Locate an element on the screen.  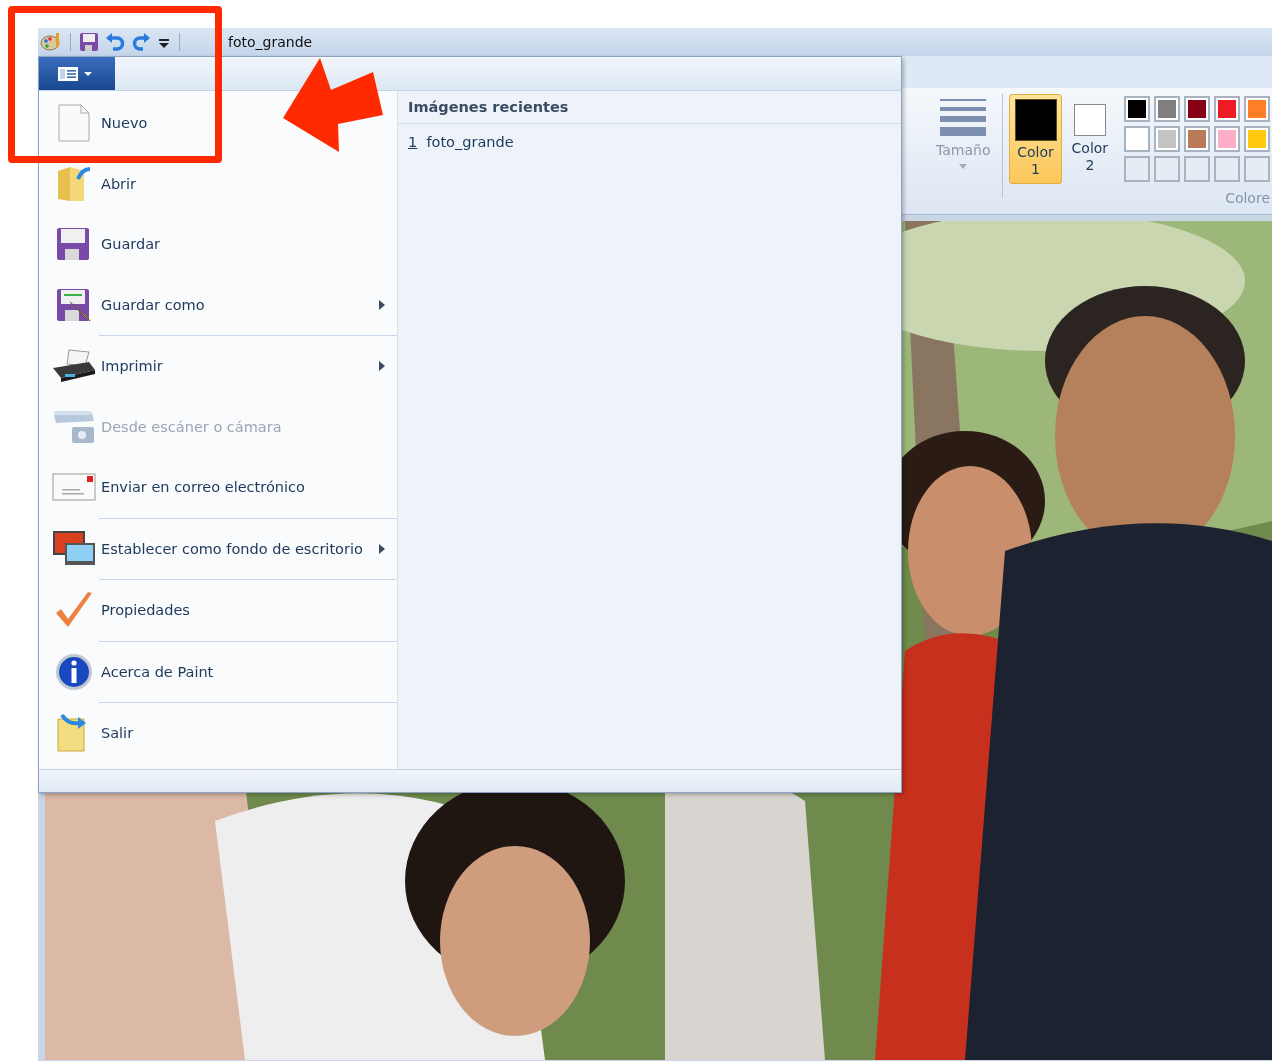
menu-item: Nuevo is located at coordinates (99, 123).